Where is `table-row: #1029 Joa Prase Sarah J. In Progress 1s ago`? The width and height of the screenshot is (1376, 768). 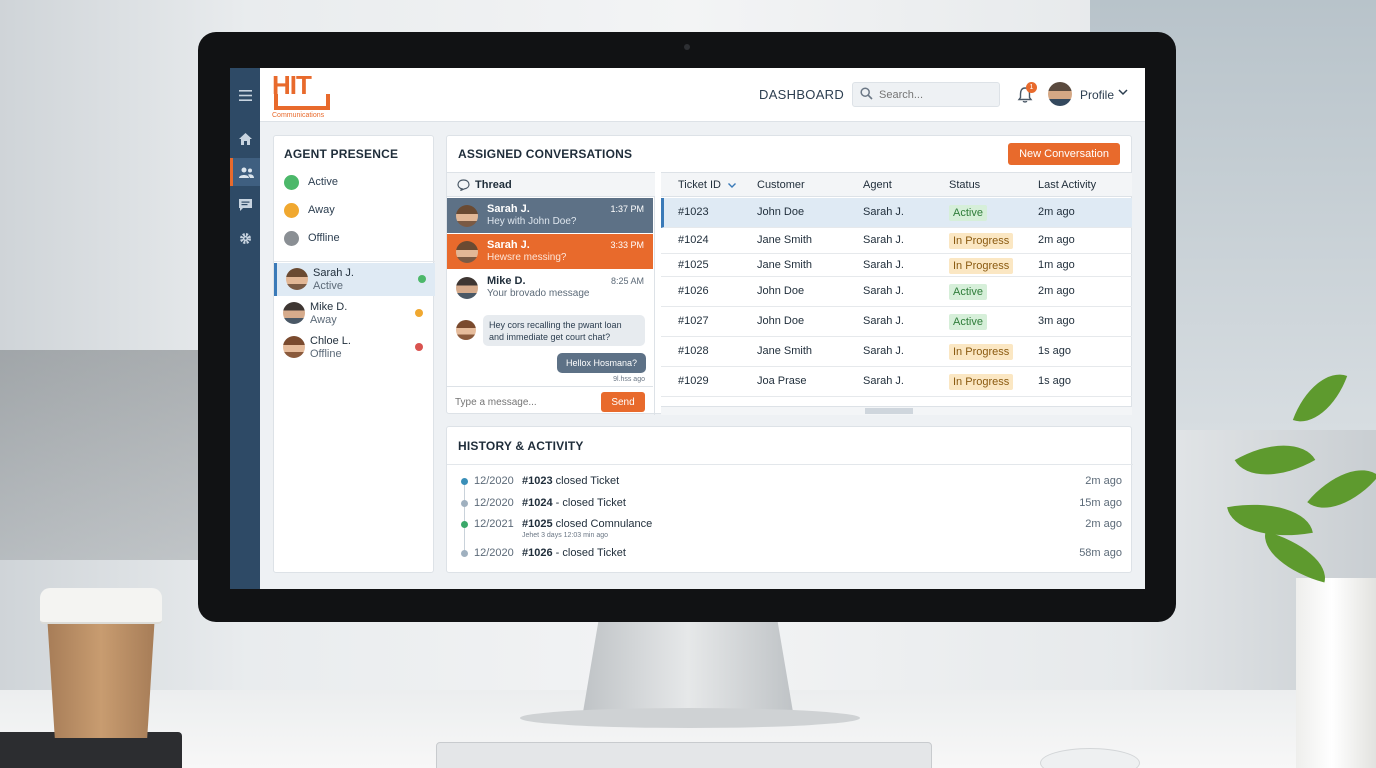
table-row: #1029 Joa Prase Sarah J. In Progress 1s ago is located at coordinates (896, 382).